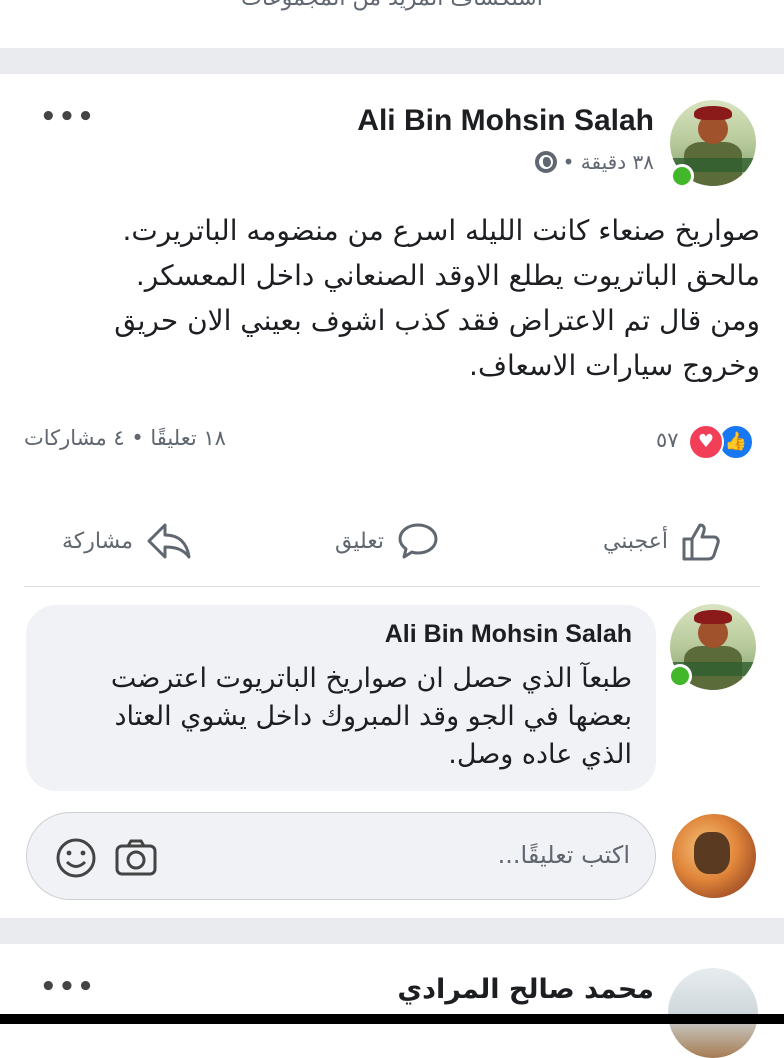 This screenshot has width=784, height=1058. Describe the element at coordinates (136, 858) in the screenshot. I see `camera-icon` at that location.